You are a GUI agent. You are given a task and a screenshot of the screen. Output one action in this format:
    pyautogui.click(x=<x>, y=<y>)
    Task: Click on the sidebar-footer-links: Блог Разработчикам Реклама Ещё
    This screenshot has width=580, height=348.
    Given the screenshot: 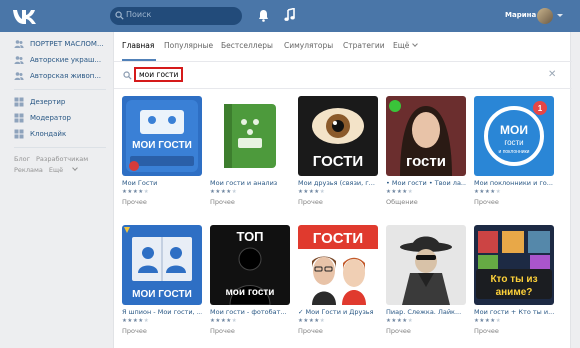 What is the action you would take?
    pyautogui.click(x=63, y=165)
    